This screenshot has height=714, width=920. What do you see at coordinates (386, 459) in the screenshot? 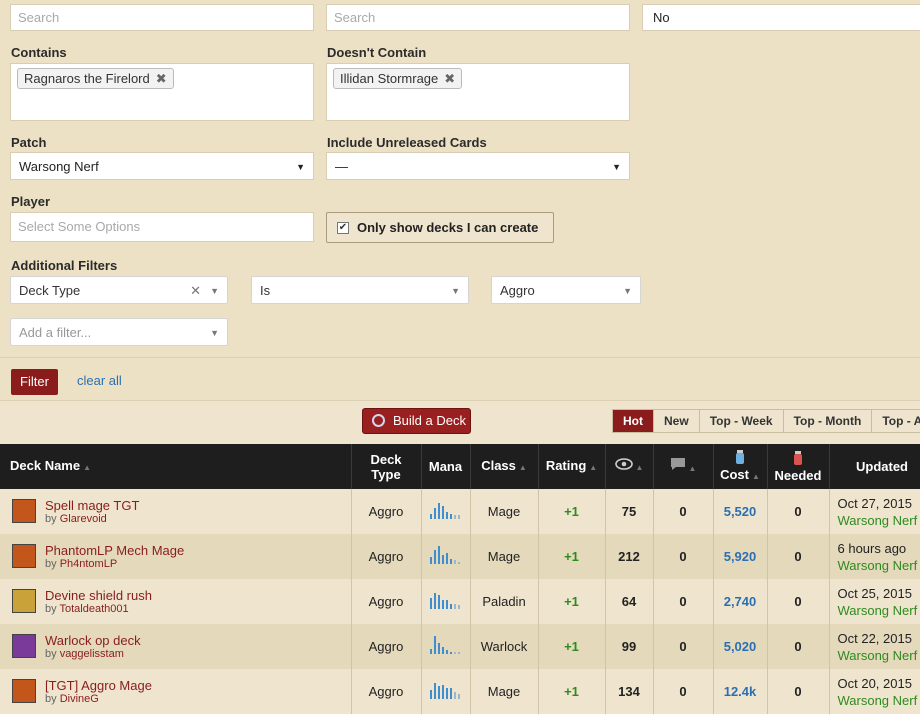
I see `col-deck-type-line1: Deck` at bounding box center [386, 459].